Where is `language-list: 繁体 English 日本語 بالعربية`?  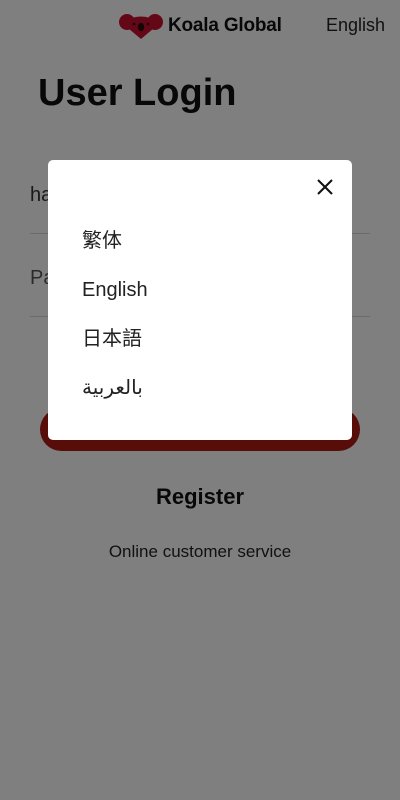
language-list: 繁体 English 日本語 بالعربية is located at coordinates (115, 322).